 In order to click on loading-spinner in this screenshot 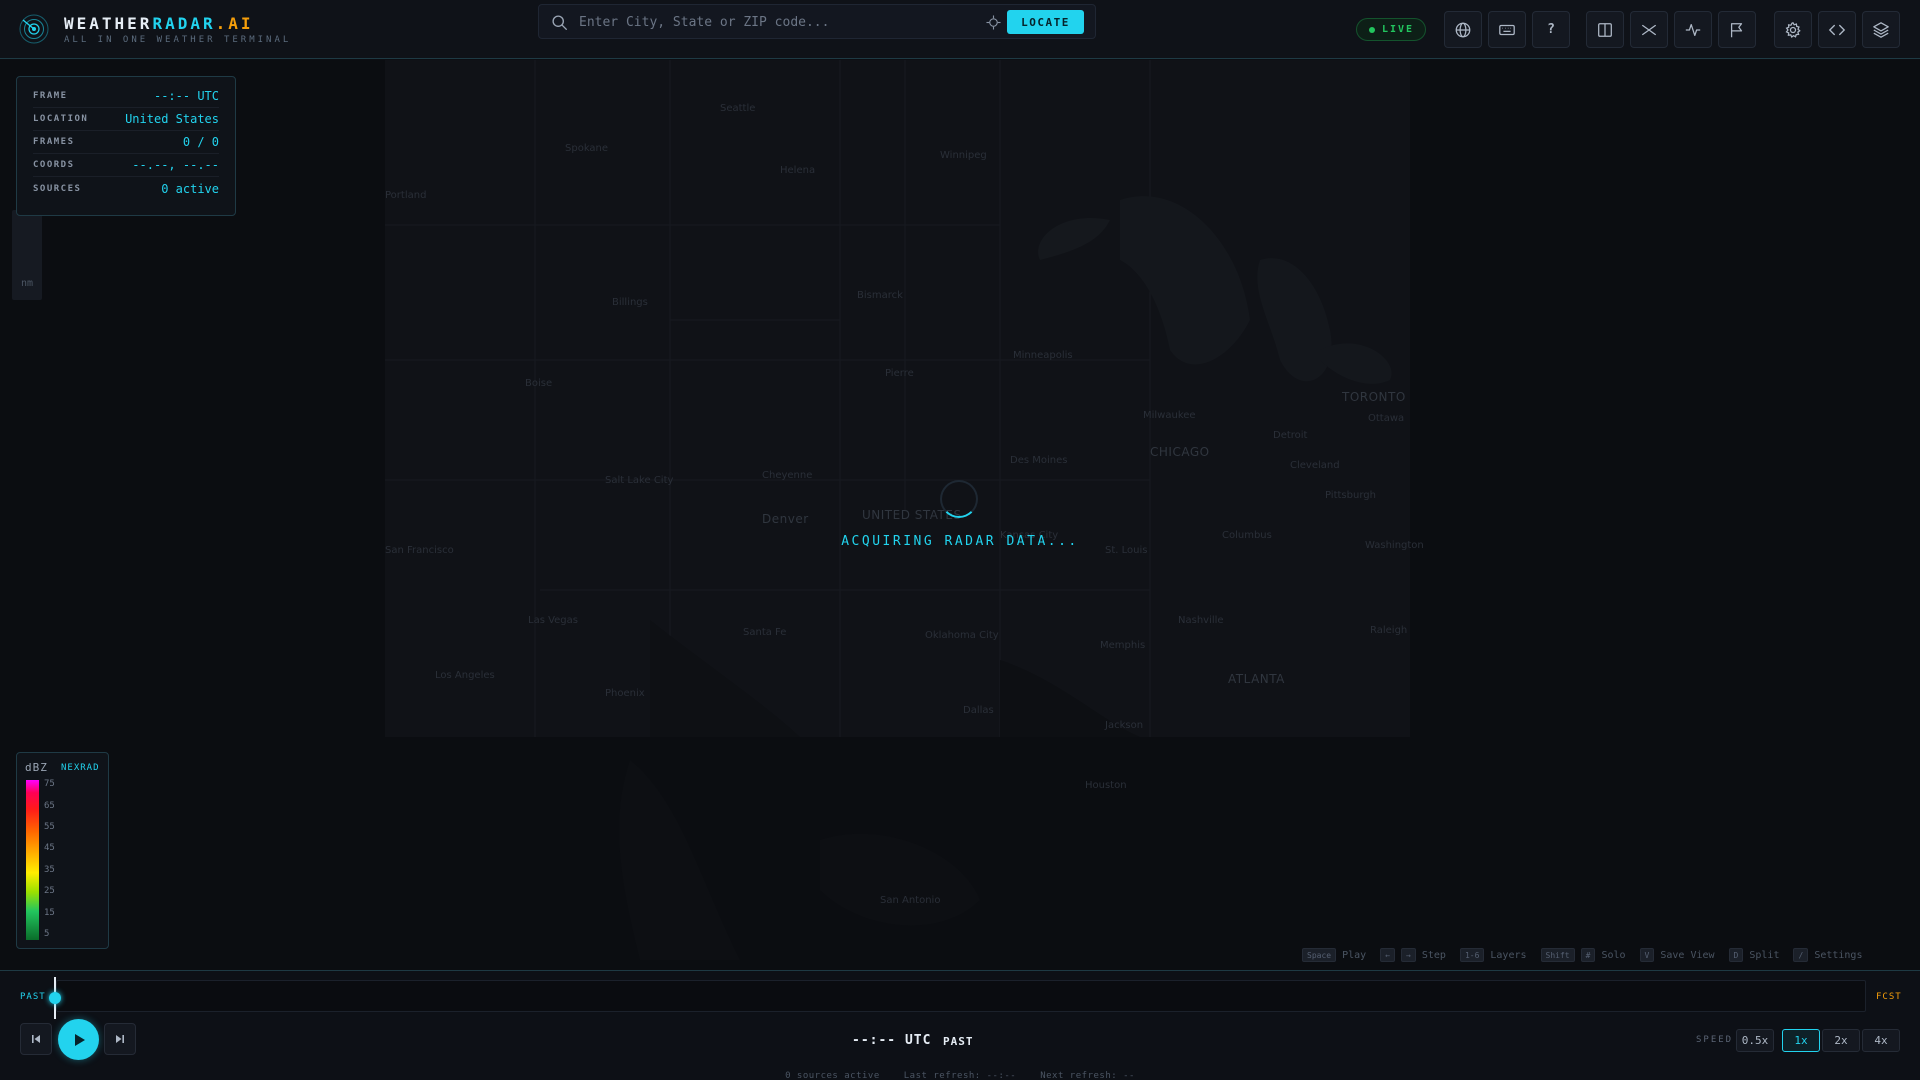, I will do `click(959, 499)`.